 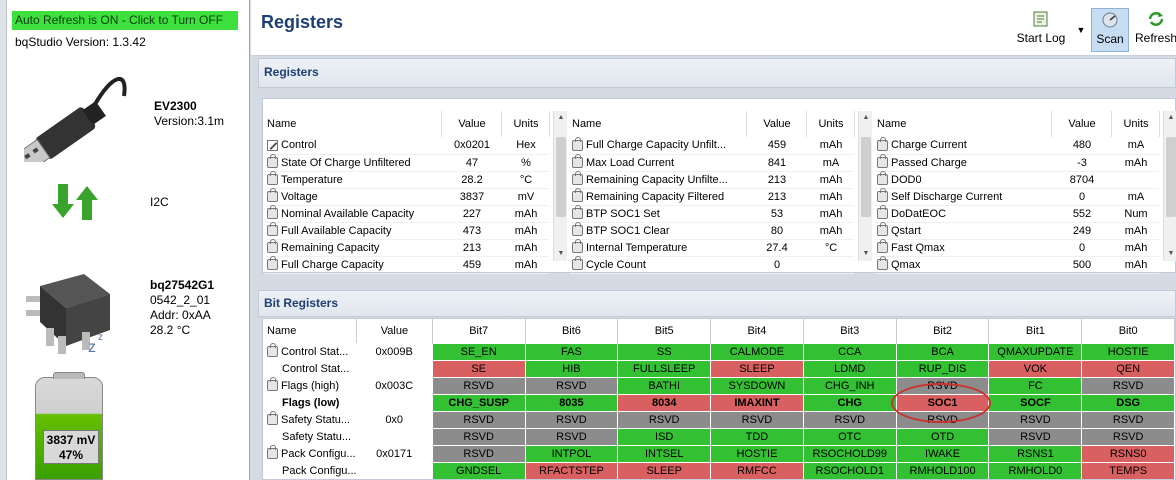 I want to click on register-row: Voltage 3837 mV, so click(x=407, y=197).